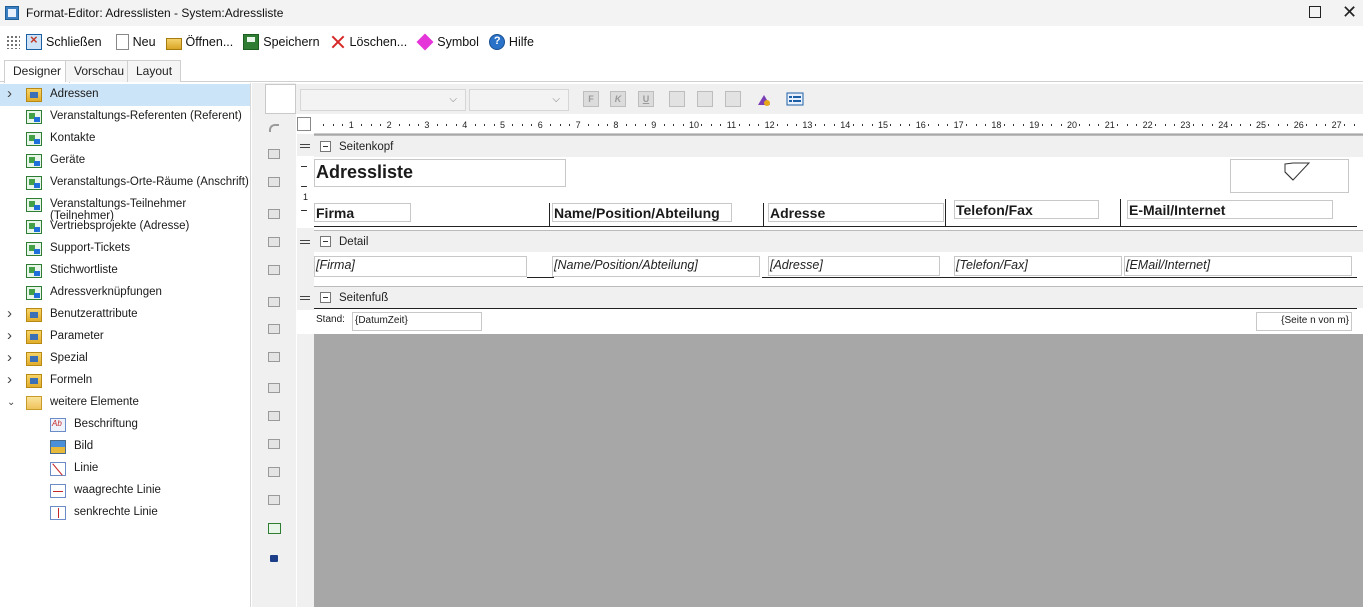 This screenshot has height=607, width=1363. I want to click on tree-item: Stichwortliste, so click(125, 271).